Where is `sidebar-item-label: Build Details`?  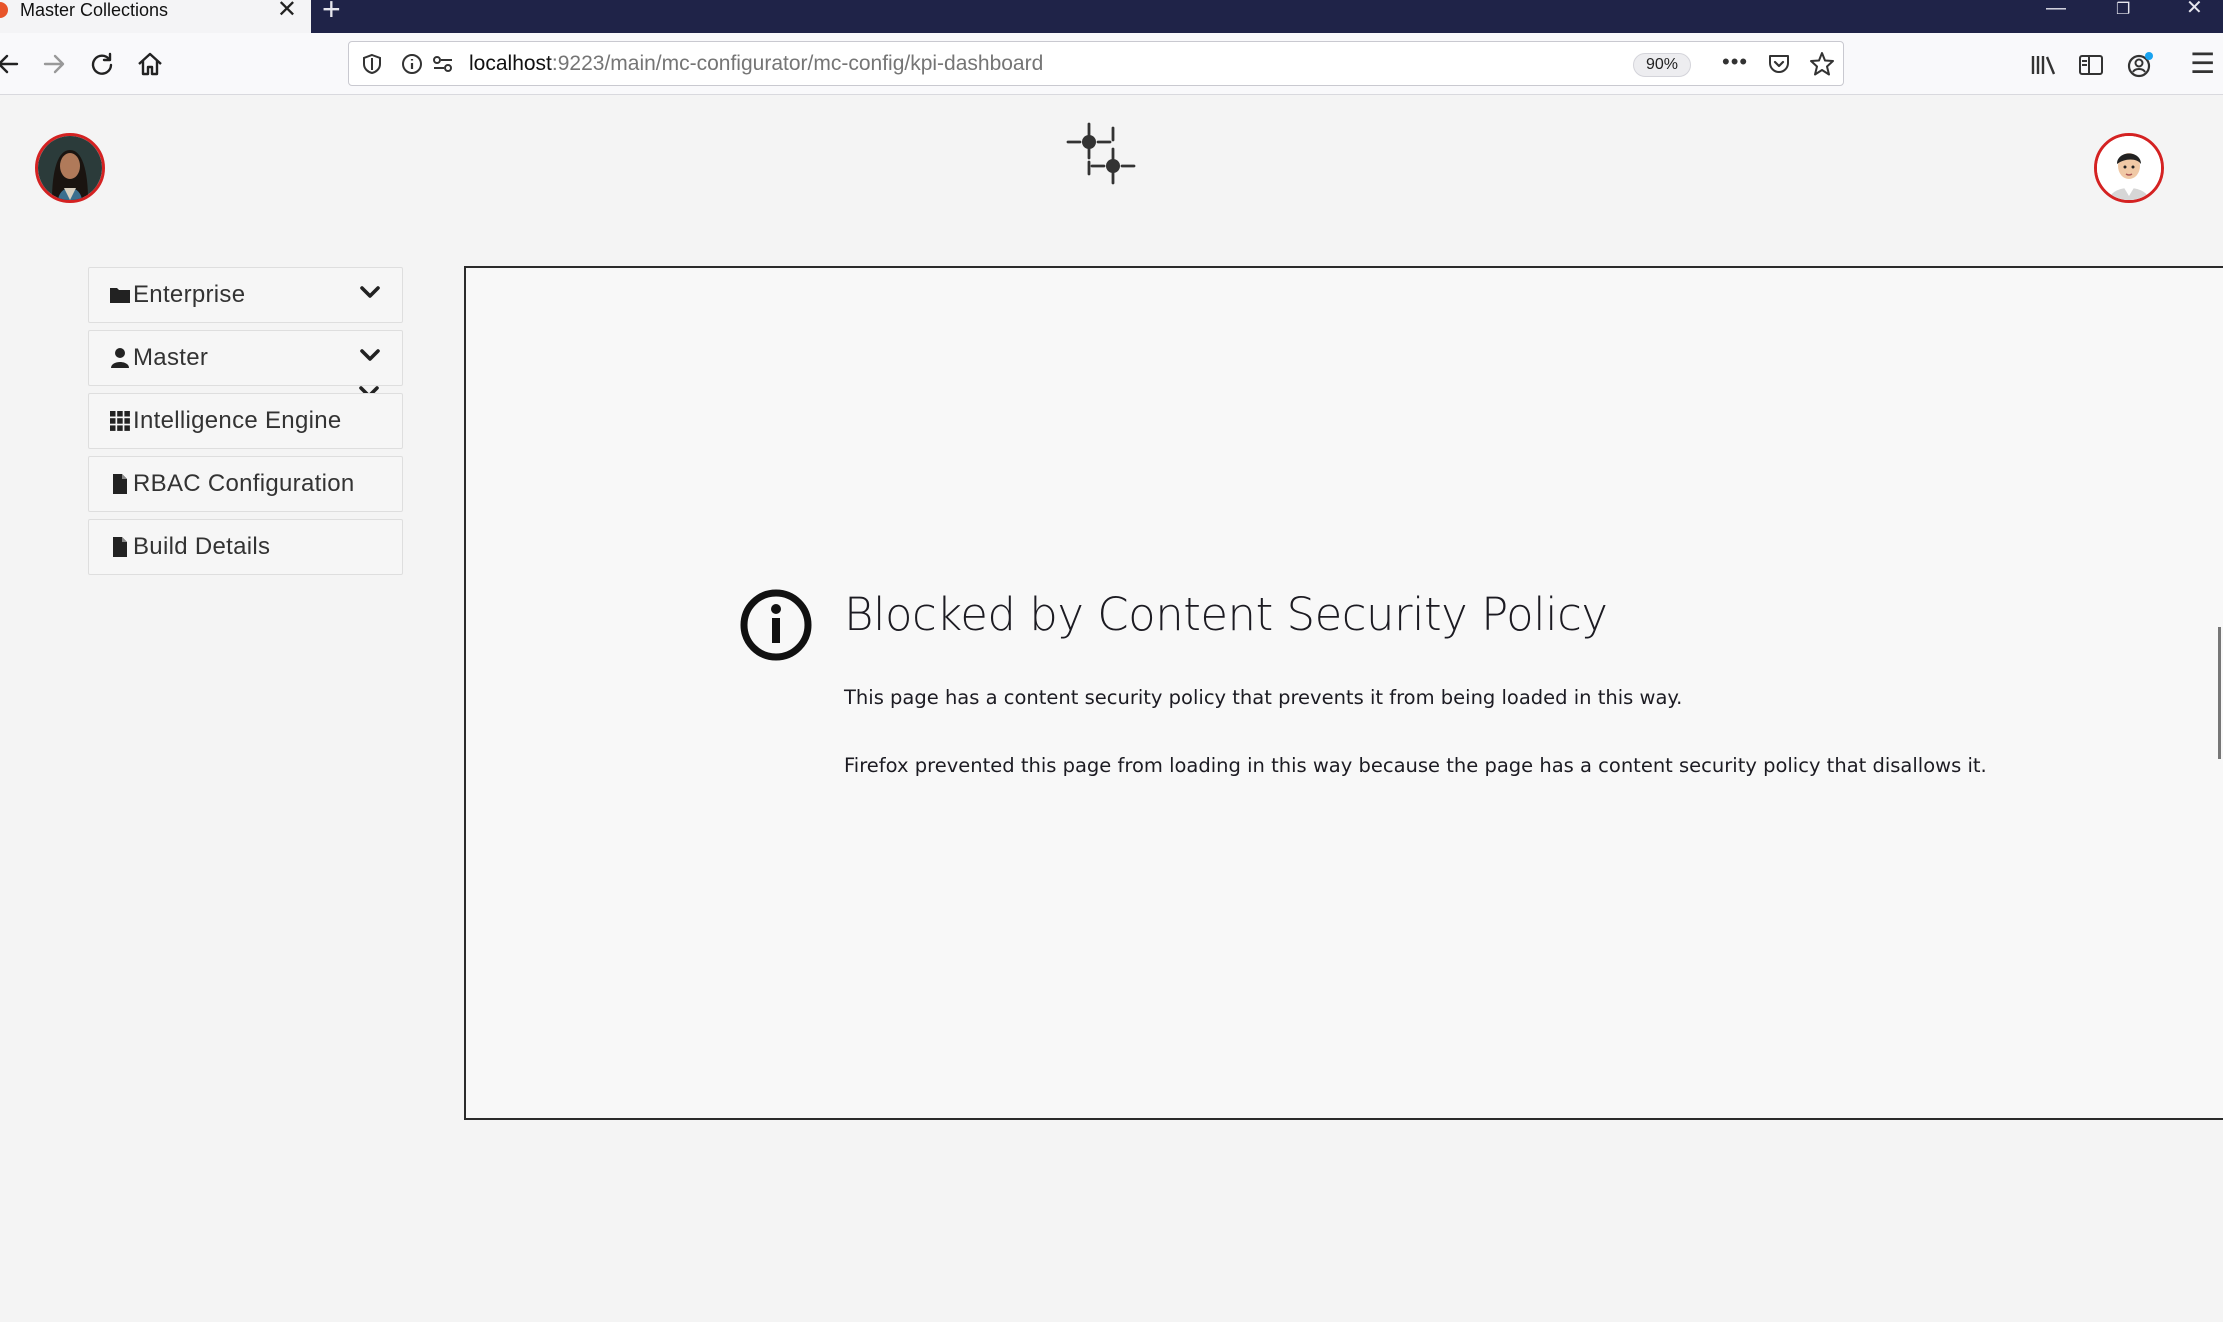
sidebar-item-label: Build Details is located at coordinates (202, 546).